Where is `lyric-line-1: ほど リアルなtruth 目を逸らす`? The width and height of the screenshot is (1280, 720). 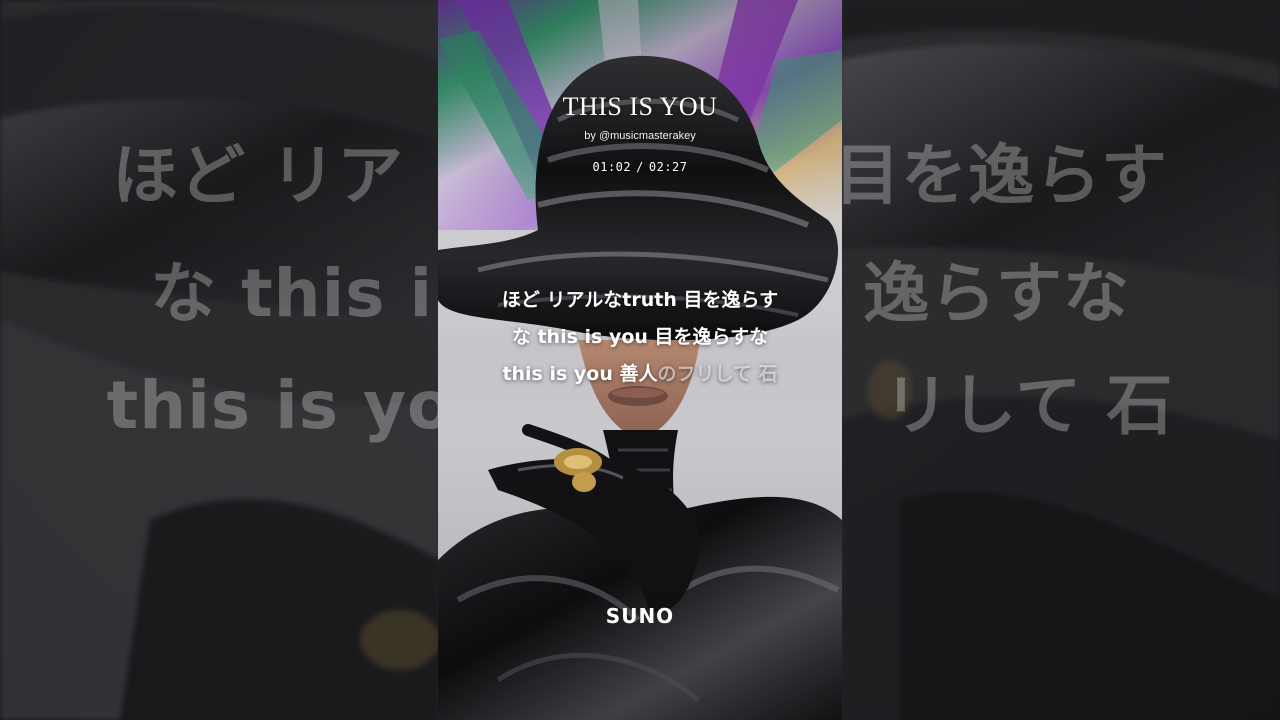 lyric-line-1: ほど リアルなtruth 目を逸らす is located at coordinates (640, 300).